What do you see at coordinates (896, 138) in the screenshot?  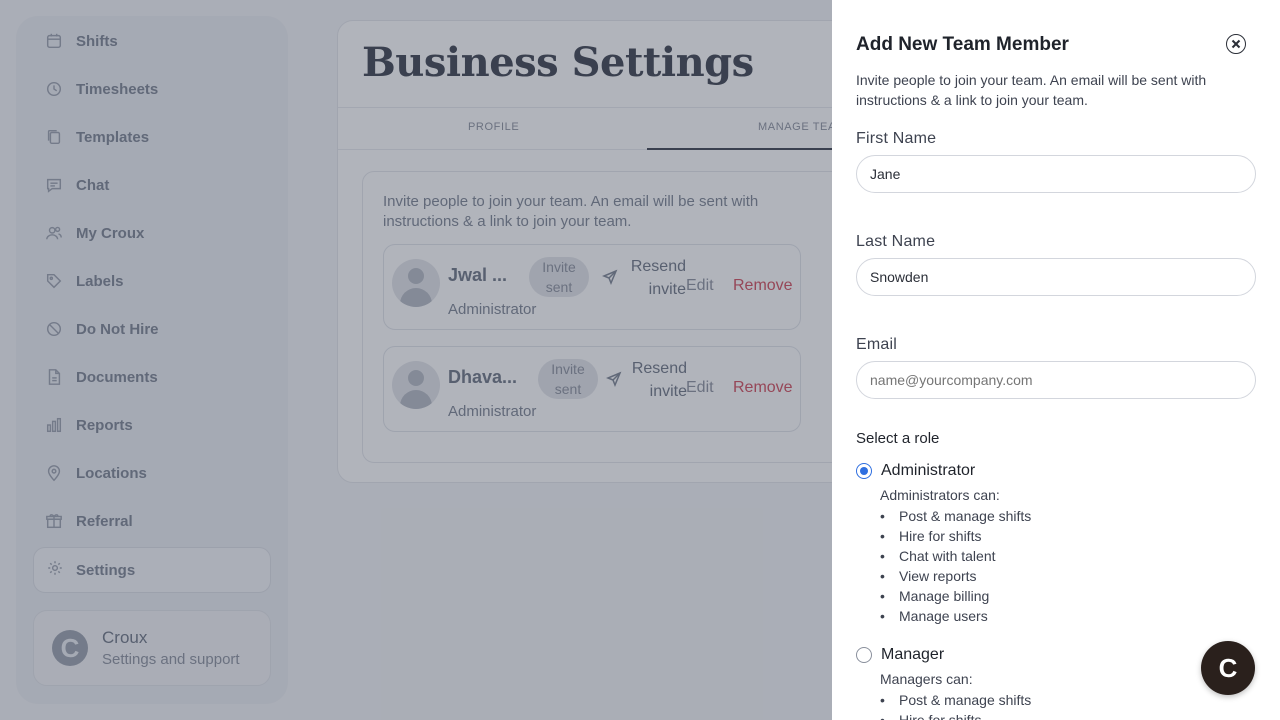 I see `first-name-label: First Name` at bounding box center [896, 138].